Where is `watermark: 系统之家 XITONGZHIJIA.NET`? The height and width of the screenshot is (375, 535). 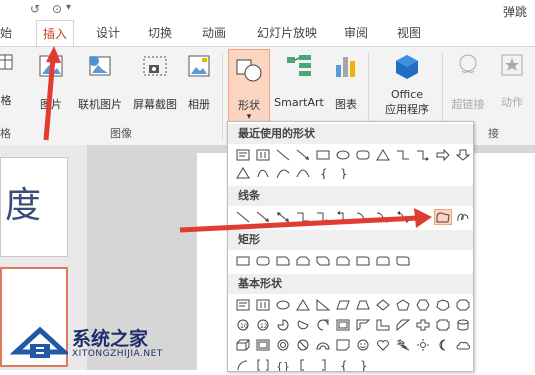
watermark: 系统之家 XITONGZHIJIA.NET is located at coordinates (90, 344).